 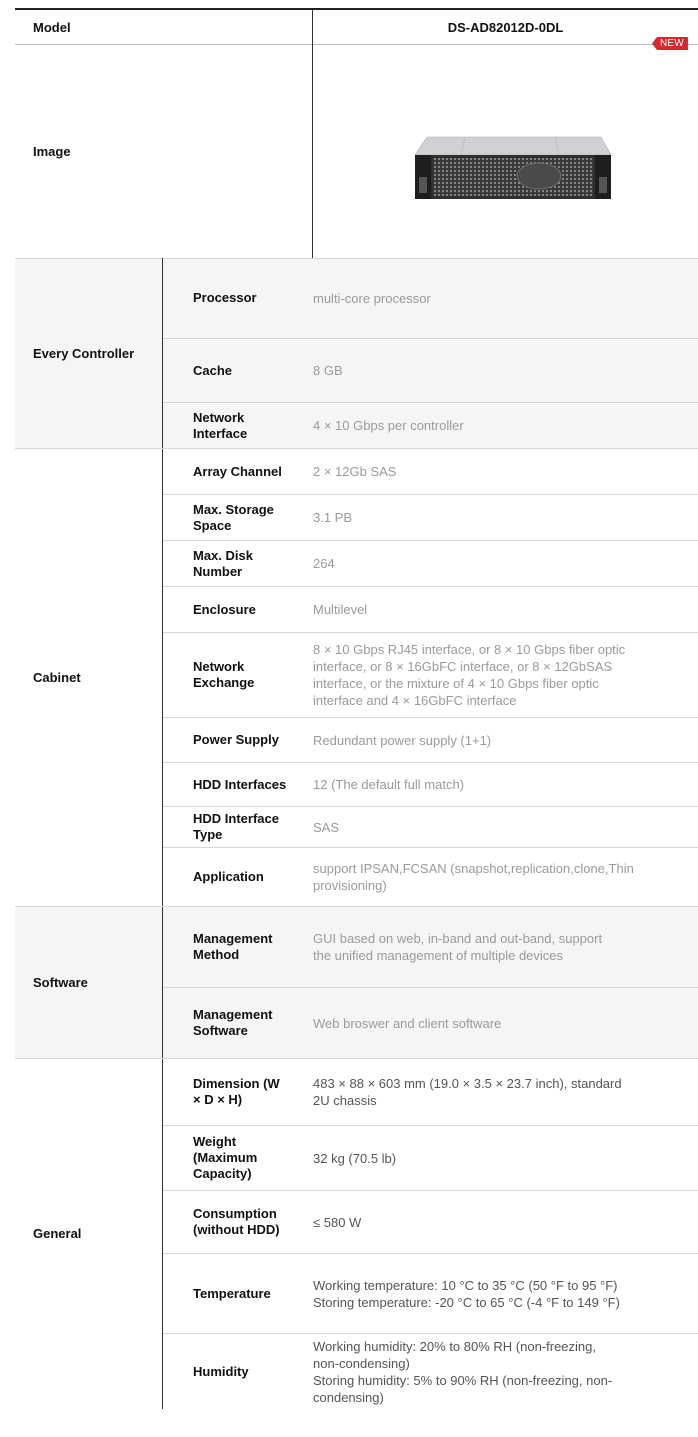 What do you see at coordinates (340, 609) in the screenshot?
I see `row-value-enclosure: Multilevel` at bounding box center [340, 609].